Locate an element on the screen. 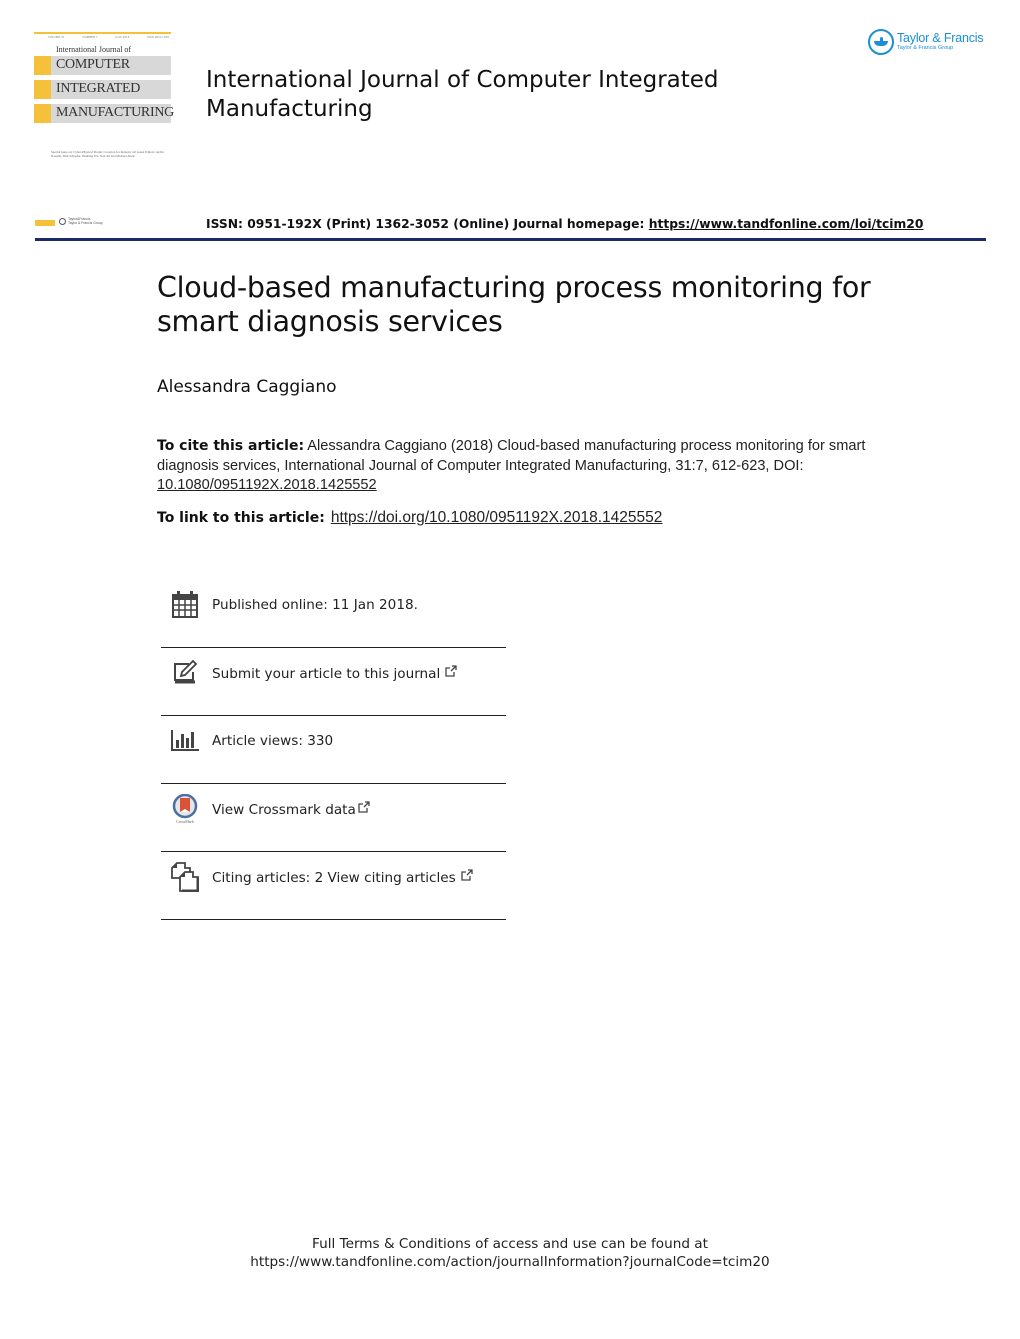  cover-band-manufacturing: MANUFACTURING is located at coordinates (104, 113).